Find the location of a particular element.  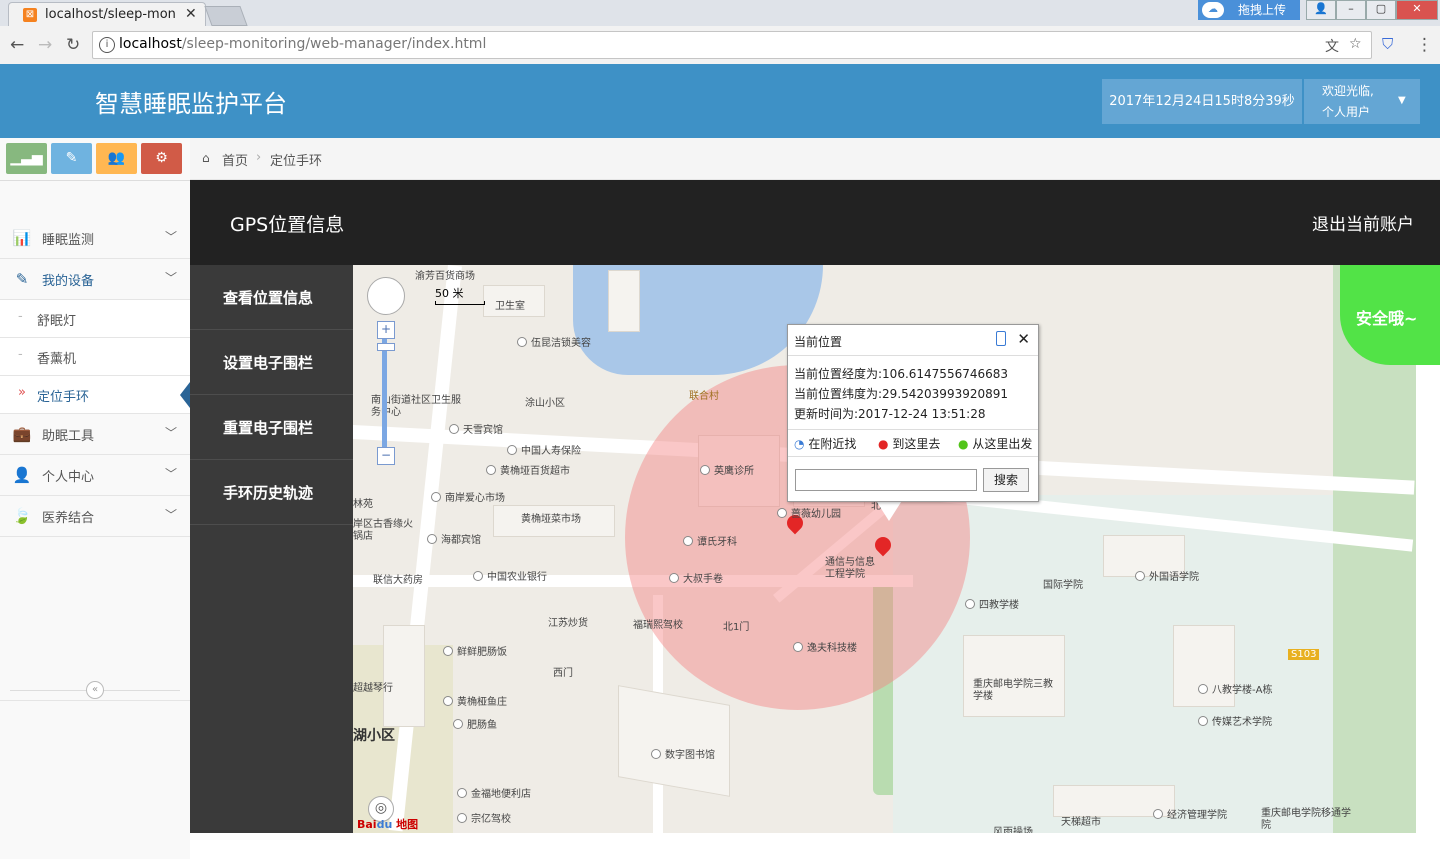

upload-button: ☁ 拖拽上传 is located at coordinates (1249, 10).